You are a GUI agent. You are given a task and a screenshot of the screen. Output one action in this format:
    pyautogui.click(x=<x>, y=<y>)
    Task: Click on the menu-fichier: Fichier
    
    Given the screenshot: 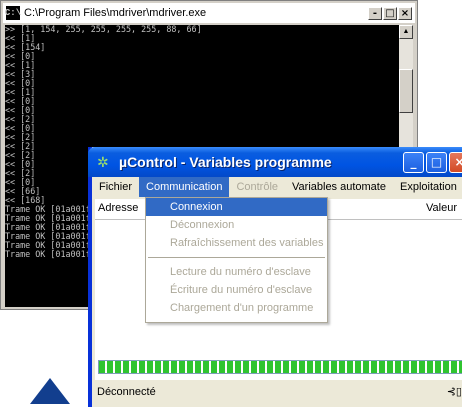 What is the action you would take?
    pyautogui.click(x=115, y=187)
    